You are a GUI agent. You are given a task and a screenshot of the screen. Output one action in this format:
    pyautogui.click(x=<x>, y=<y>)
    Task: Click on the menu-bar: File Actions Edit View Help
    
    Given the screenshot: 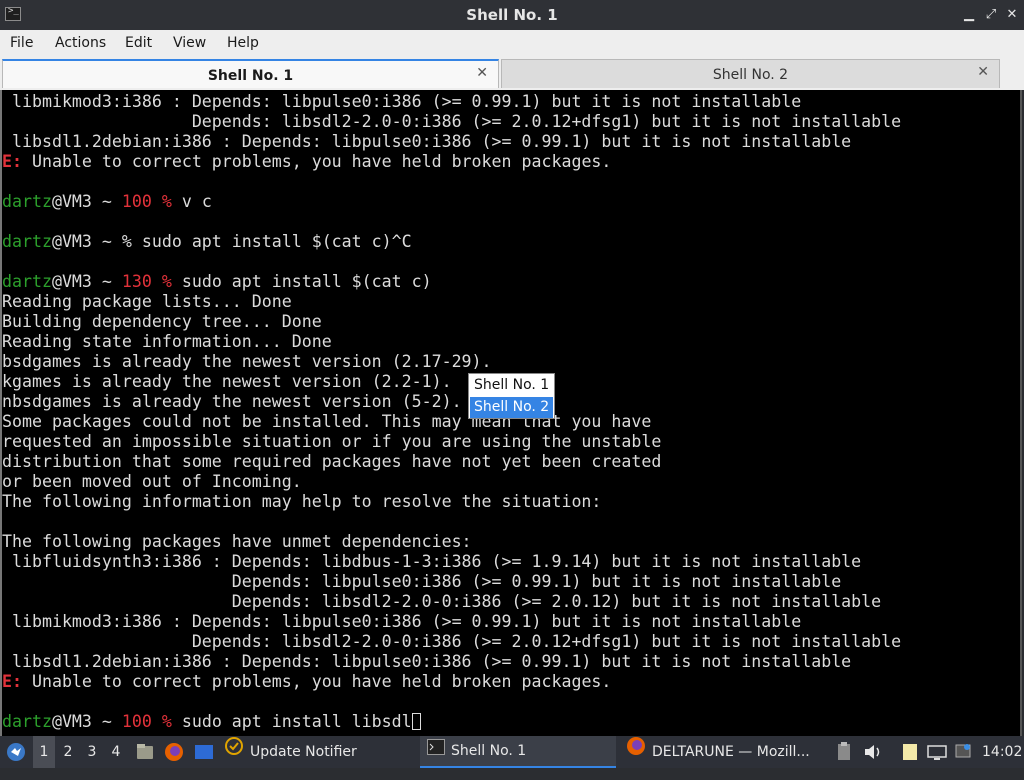 What is the action you would take?
    pyautogui.click(x=512, y=43)
    